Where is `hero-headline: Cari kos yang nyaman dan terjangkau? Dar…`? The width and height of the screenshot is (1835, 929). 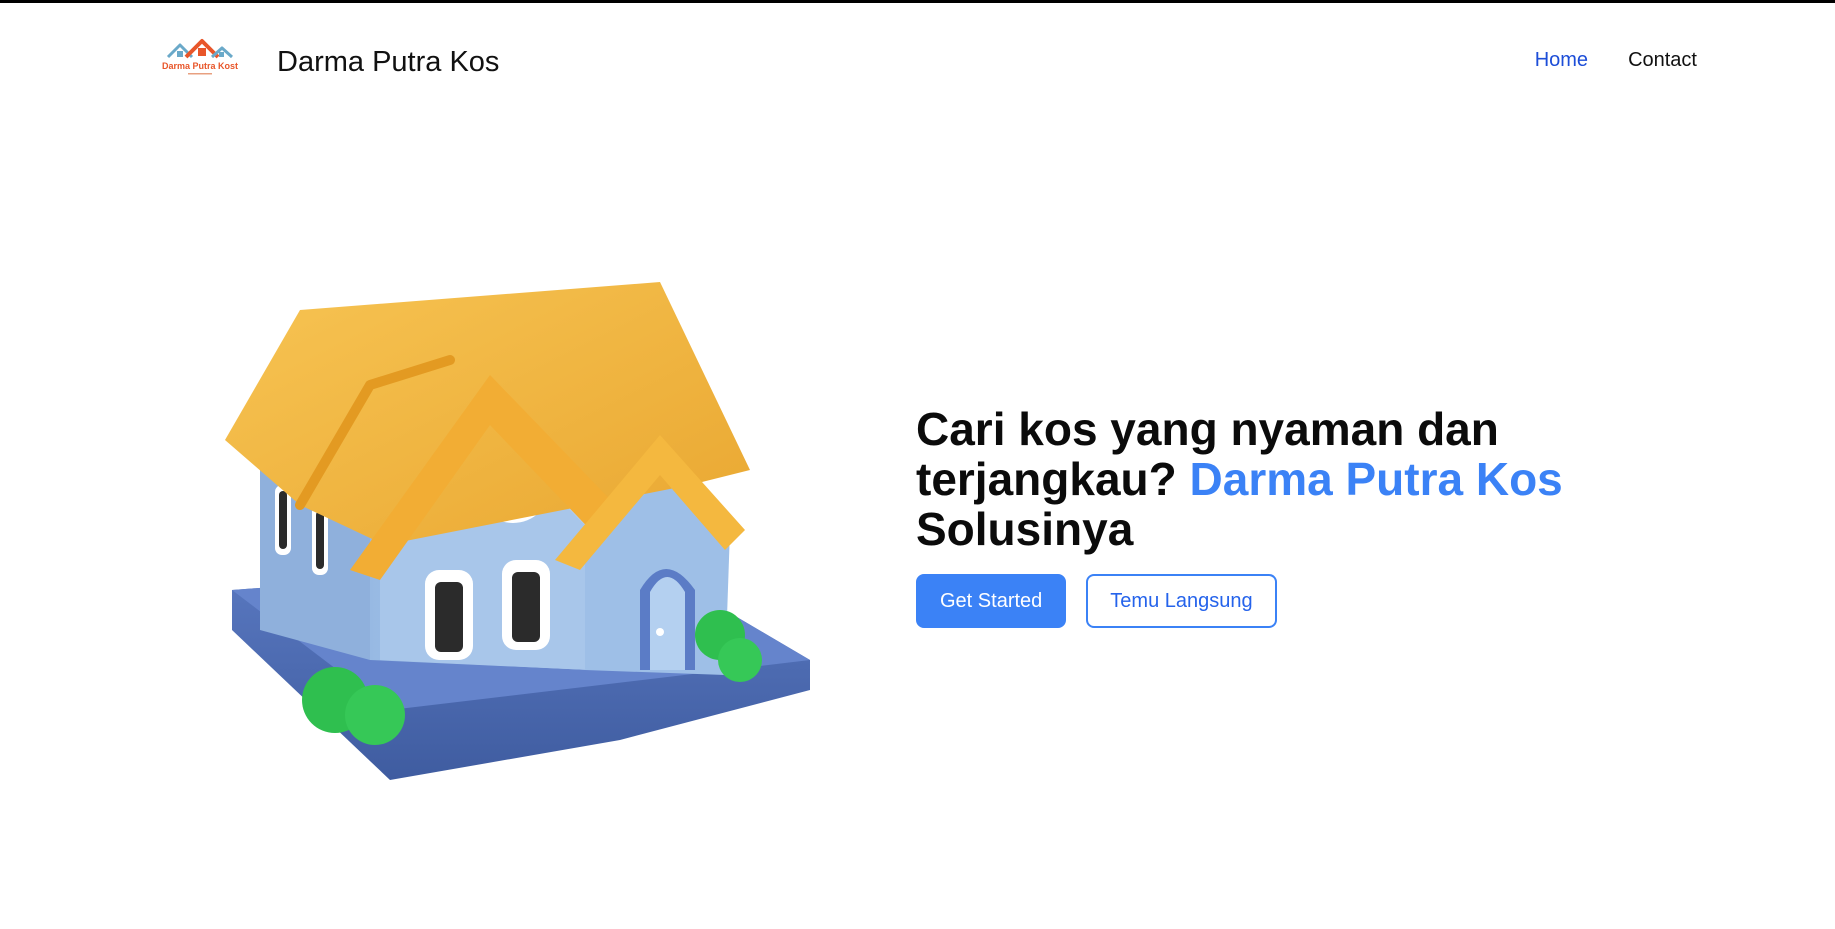
hero-headline: Cari kos yang nyaman dan terjangkau? Dar… is located at coordinates (1276, 479).